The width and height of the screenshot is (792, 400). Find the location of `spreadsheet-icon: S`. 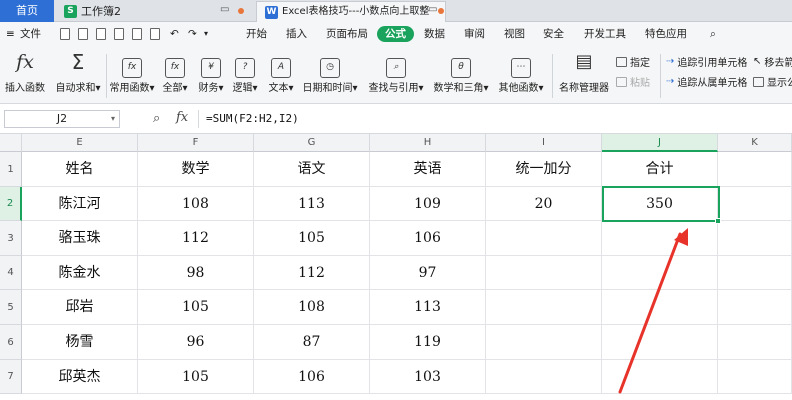

spreadsheet-icon: S is located at coordinates (70, 11).